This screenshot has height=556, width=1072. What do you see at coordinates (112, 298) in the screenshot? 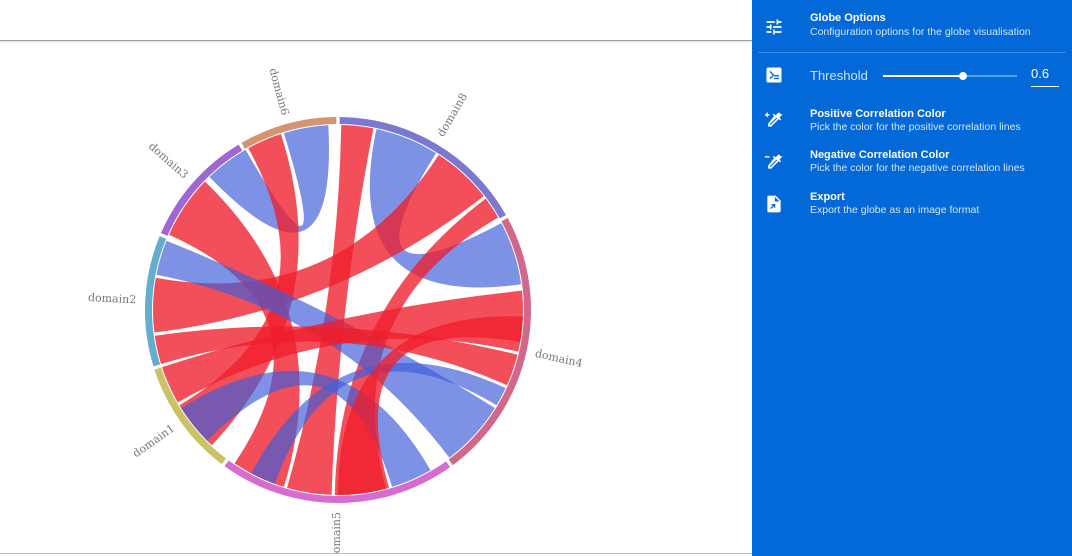
I see `domain-label-domain2: domain2` at bounding box center [112, 298].